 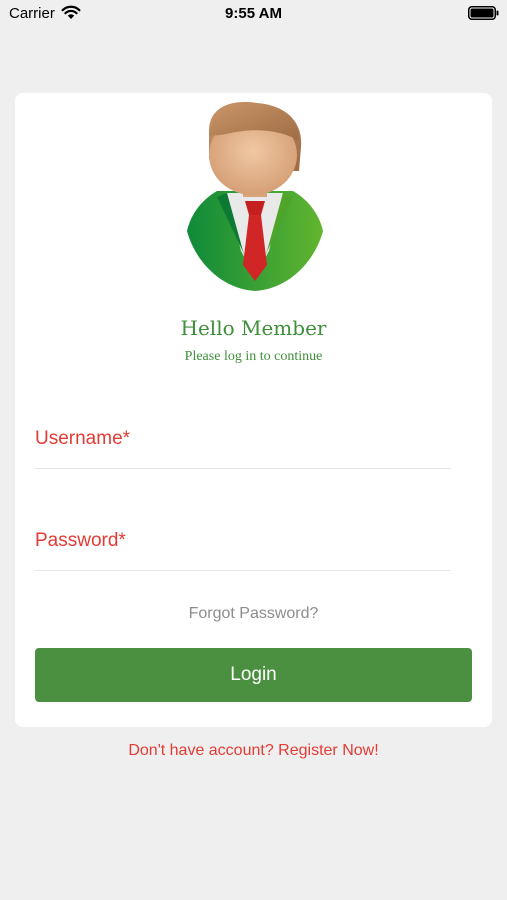 I want to click on username-field: Username*, so click(x=243, y=444).